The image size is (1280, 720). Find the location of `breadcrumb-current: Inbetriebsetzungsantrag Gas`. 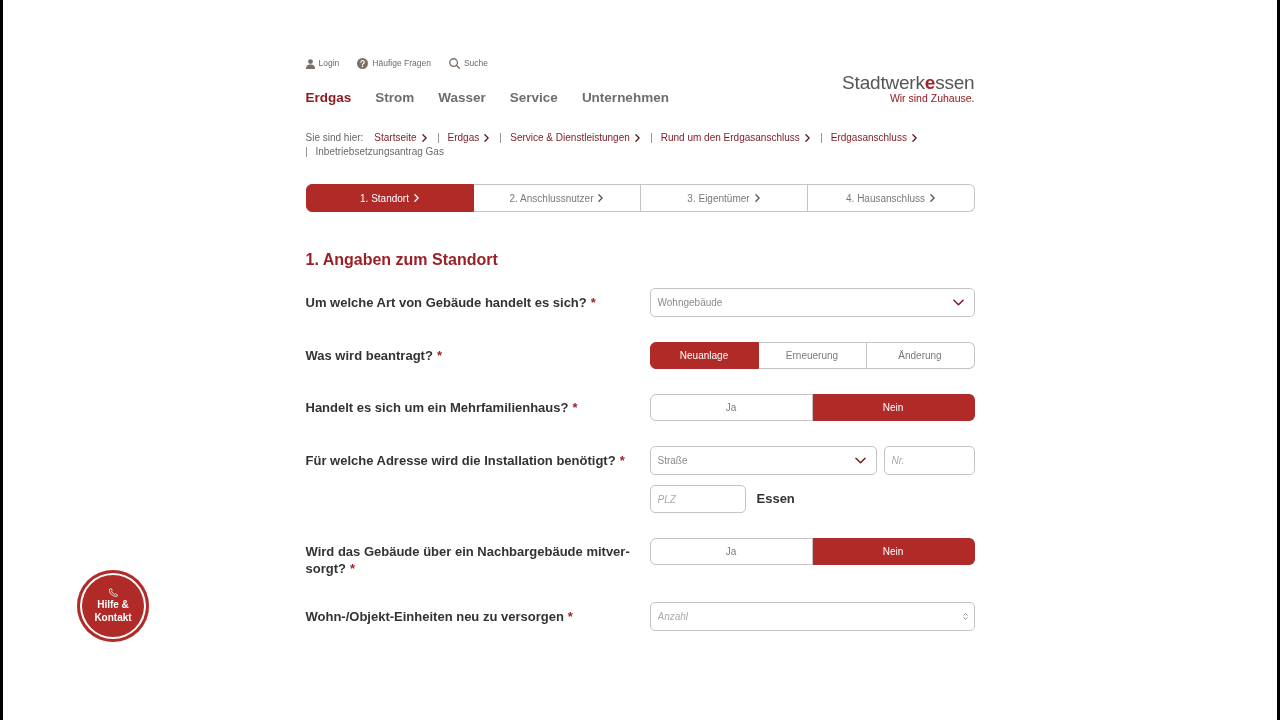

breadcrumb-current: Inbetriebsetzungsantrag Gas is located at coordinates (379, 152).